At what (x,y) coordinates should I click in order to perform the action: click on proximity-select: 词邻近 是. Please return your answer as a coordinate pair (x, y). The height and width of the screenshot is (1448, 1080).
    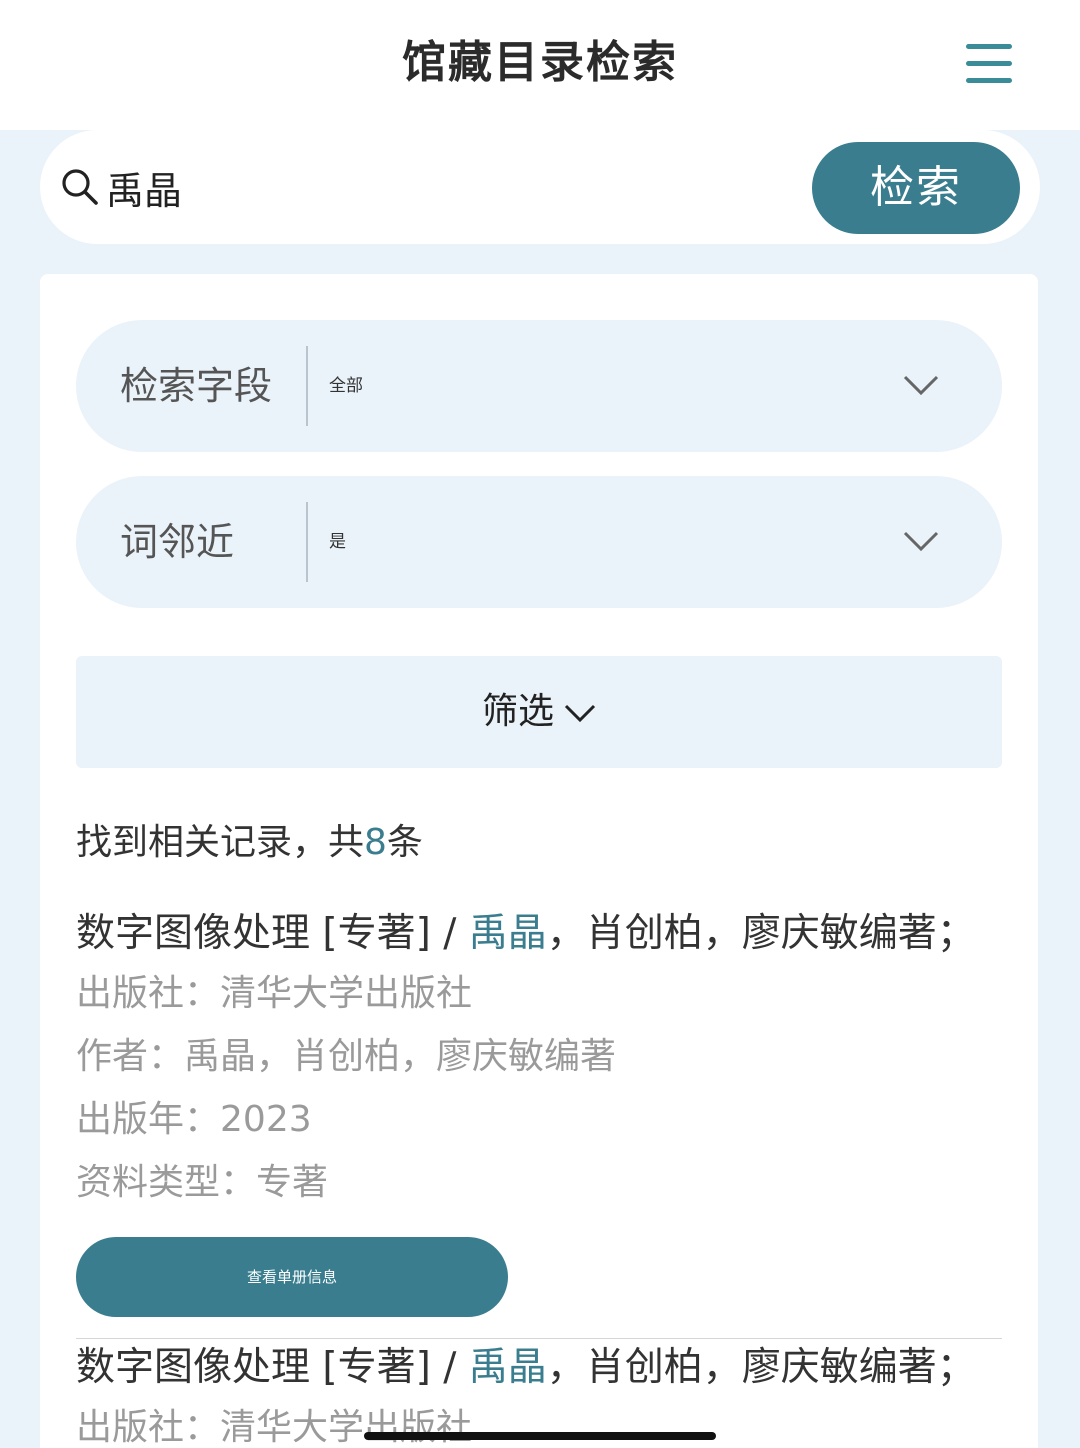
    Looking at the image, I should click on (539, 542).